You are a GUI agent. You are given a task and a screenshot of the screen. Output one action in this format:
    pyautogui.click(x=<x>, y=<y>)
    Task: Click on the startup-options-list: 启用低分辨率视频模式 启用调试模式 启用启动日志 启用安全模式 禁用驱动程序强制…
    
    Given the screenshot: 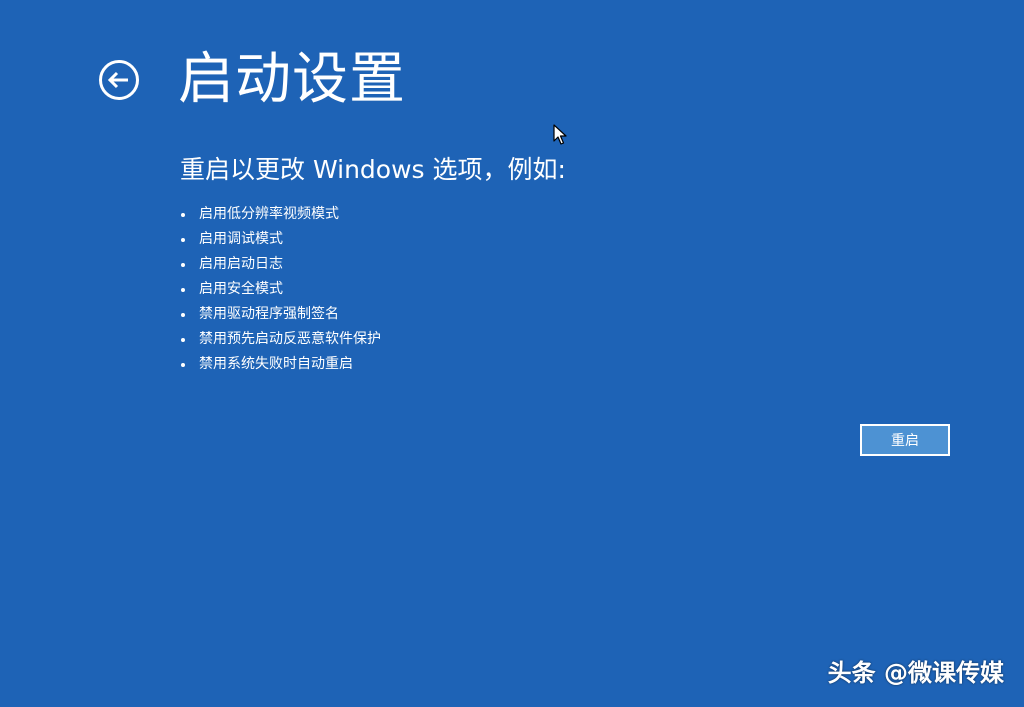 What is the action you would take?
    pyautogui.click(x=281, y=289)
    